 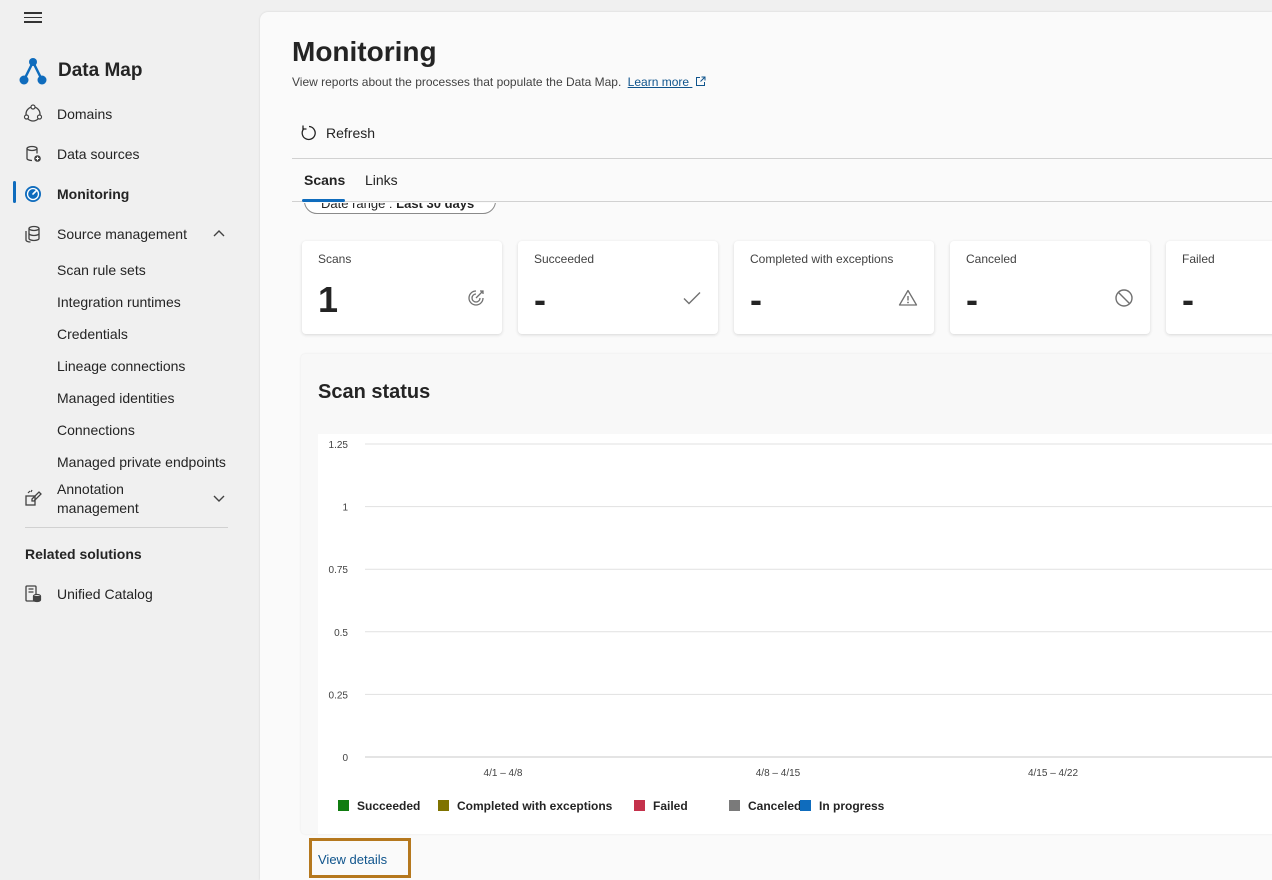 What do you see at coordinates (93, 194) in the screenshot?
I see `sidebar-item-label: Monitoring` at bounding box center [93, 194].